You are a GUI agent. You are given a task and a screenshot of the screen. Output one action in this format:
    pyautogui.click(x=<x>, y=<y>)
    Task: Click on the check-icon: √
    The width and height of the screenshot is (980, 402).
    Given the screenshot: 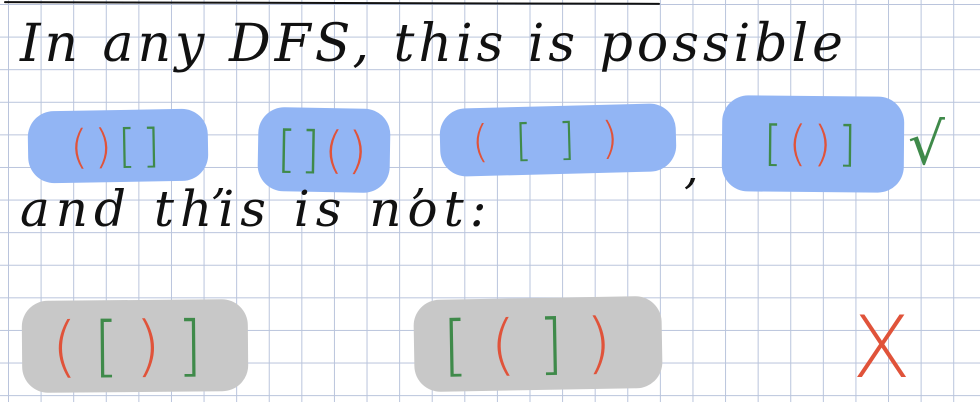 What is the action you would take?
    pyautogui.click(x=926, y=144)
    